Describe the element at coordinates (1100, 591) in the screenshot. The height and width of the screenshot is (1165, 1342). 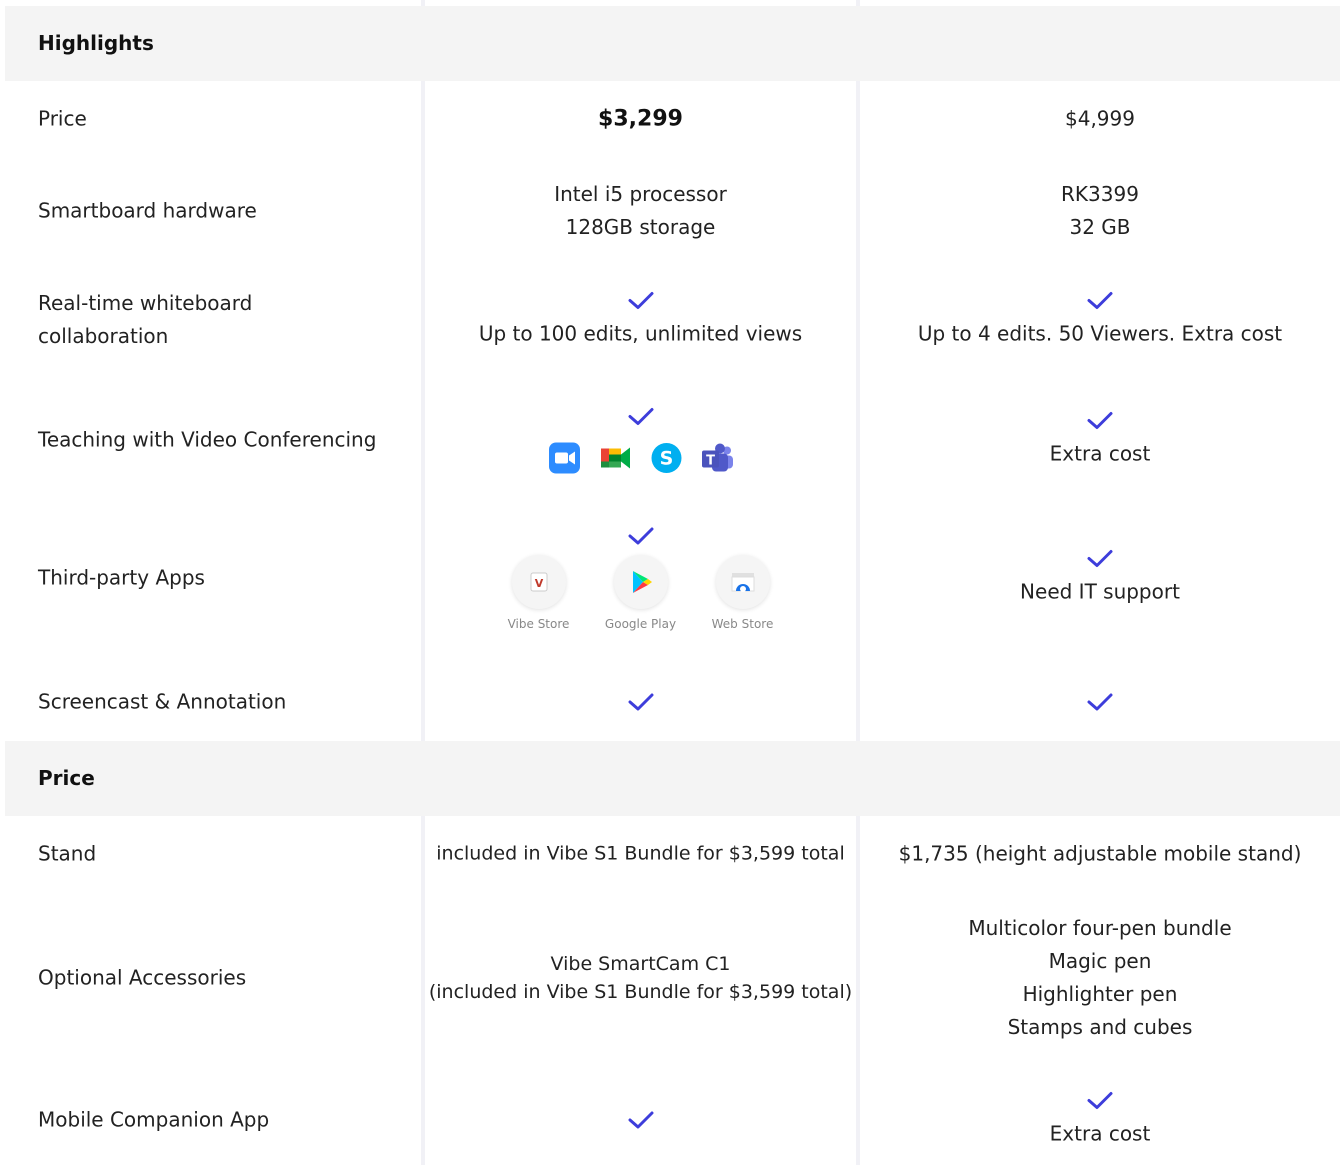
I see `feature-text: Need IT support` at that location.